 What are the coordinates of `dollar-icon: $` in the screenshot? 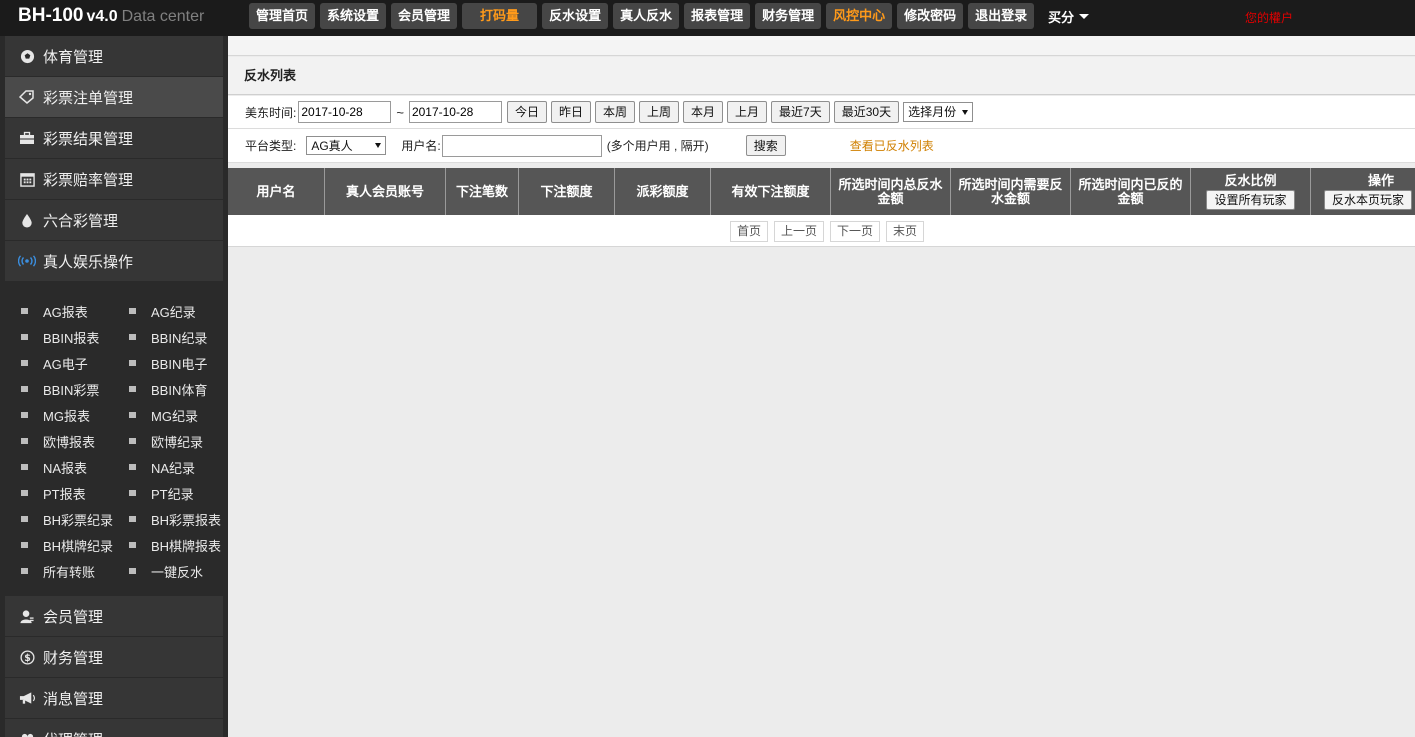 It's located at (27, 657).